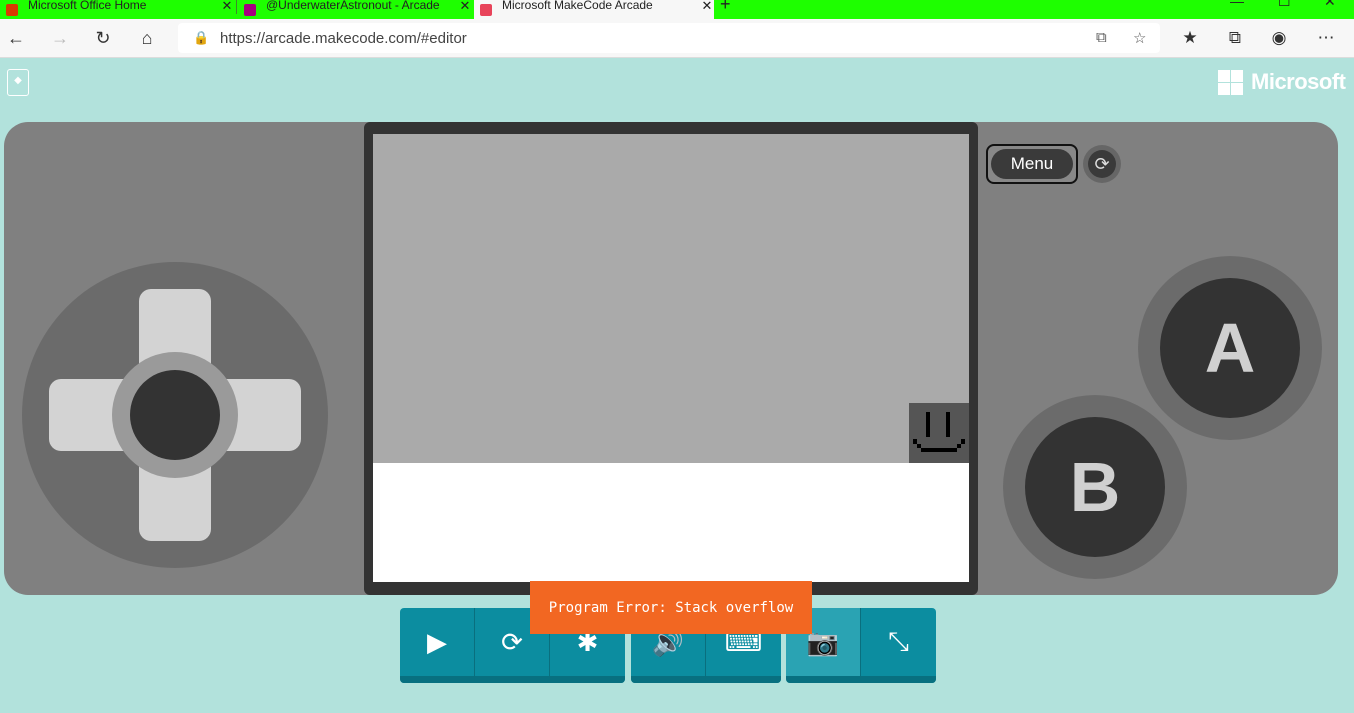  I want to click on url-text: https://arcade.makecode.com/#editor, so click(343, 38).